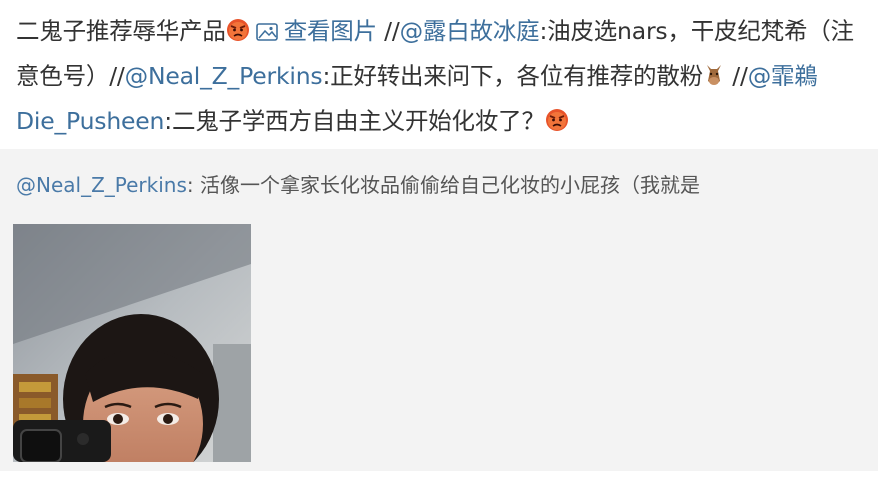 This screenshot has height=477, width=878. What do you see at coordinates (266, 34) in the screenshot?
I see `image-icon` at bounding box center [266, 34].